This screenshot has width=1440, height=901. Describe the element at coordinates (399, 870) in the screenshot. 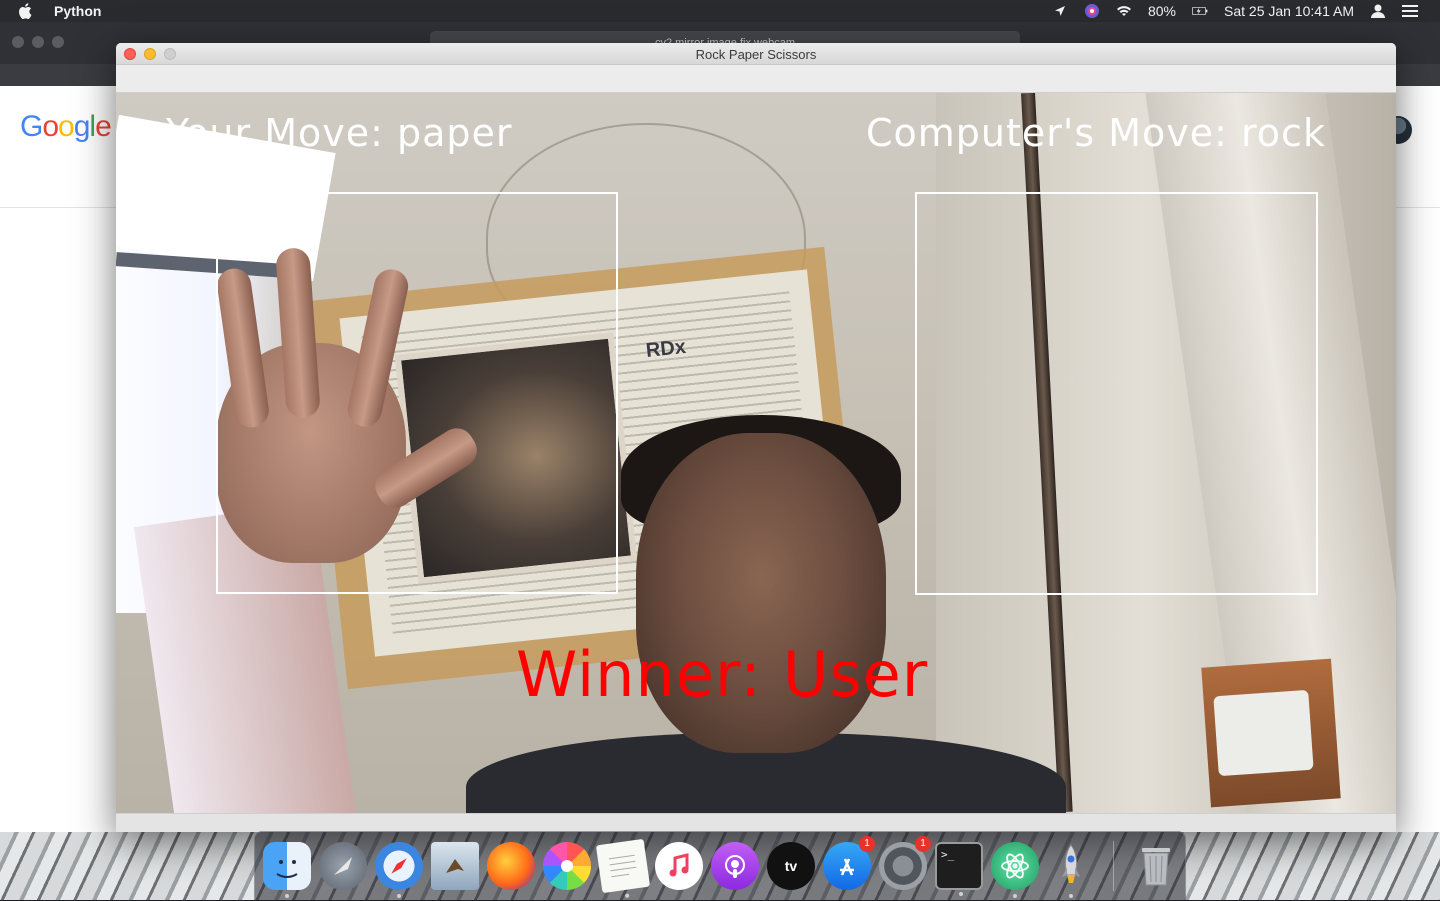

I see `safari-icon` at that location.